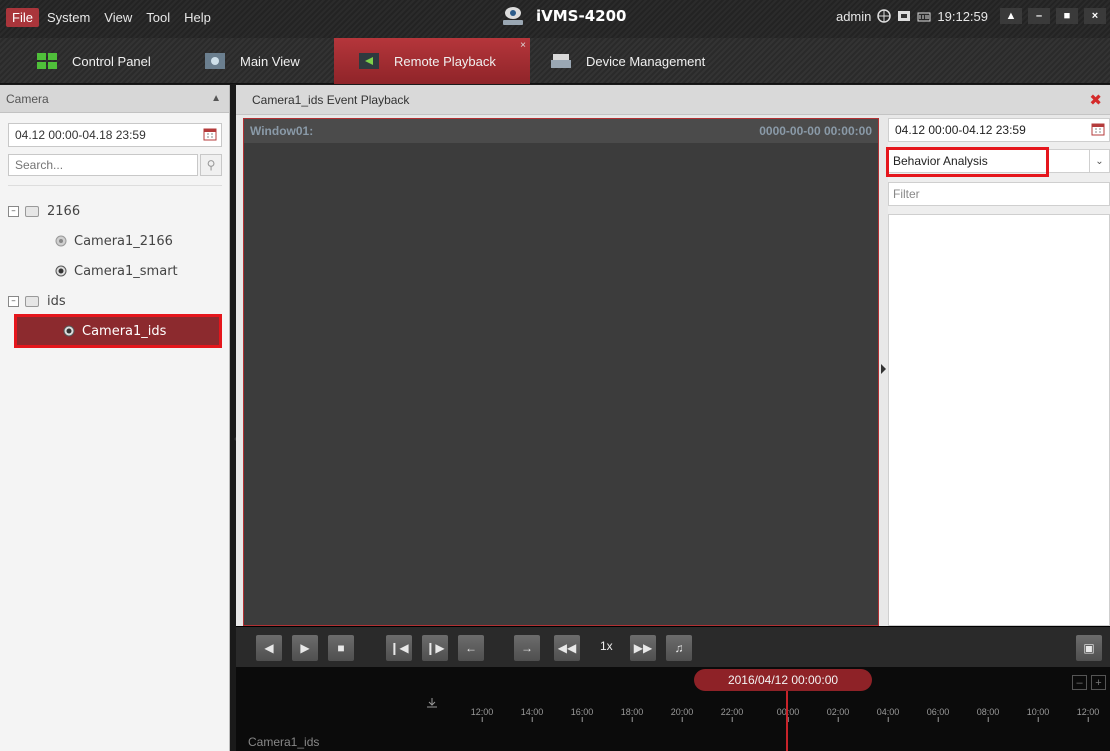  Describe the element at coordinates (1089, 648) in the screenshot. I see `fullscreen-button: ▣` at that location.